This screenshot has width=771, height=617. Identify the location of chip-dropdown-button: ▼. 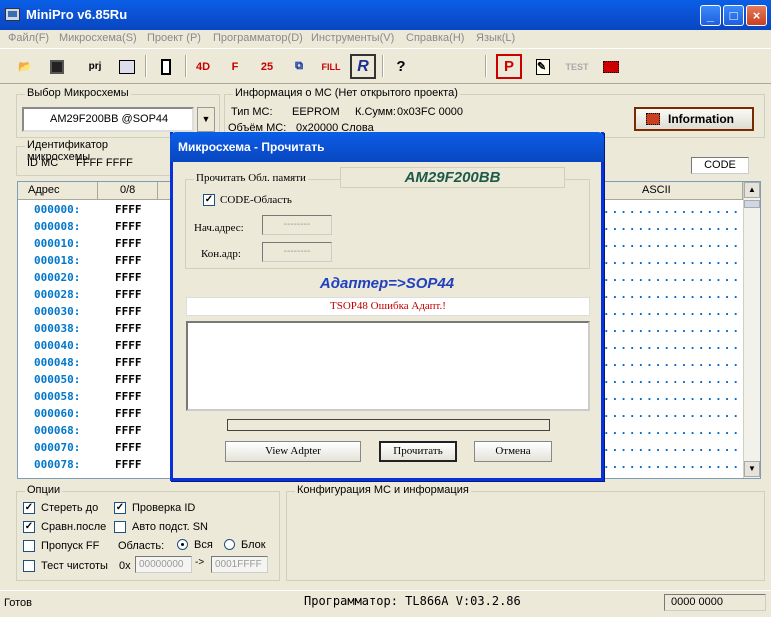
(206, 119).